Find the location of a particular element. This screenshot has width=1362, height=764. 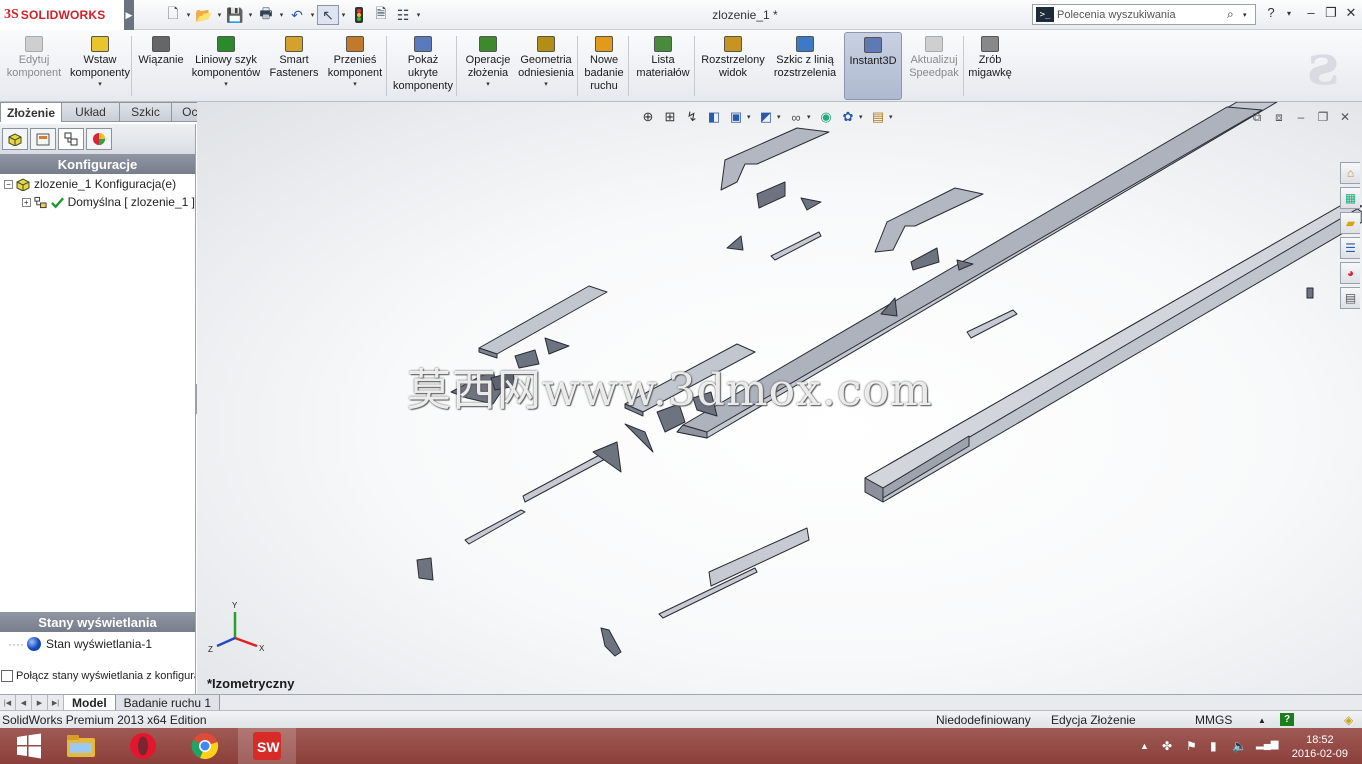

update-speedpak-button: Aktualizuj Speedpak is located at coordinates (934, 66).